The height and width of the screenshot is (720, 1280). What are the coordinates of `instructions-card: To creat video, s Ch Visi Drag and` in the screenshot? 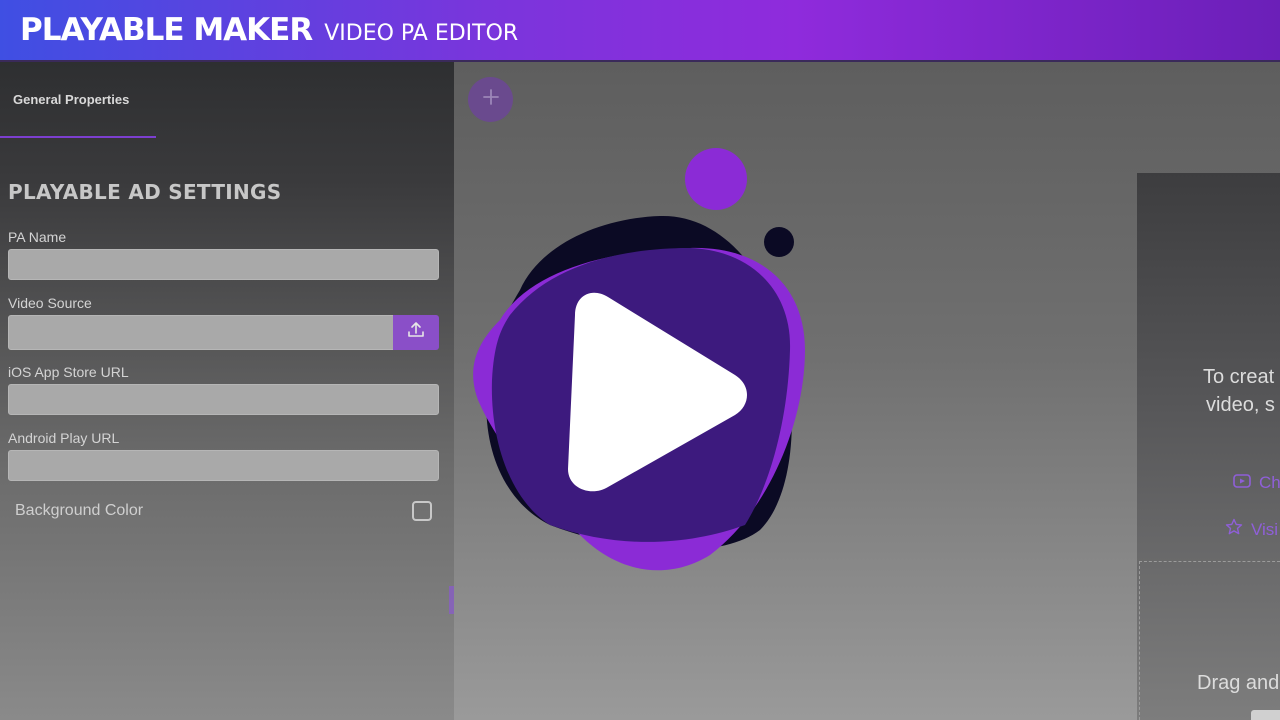 It's located at (1208, 446).